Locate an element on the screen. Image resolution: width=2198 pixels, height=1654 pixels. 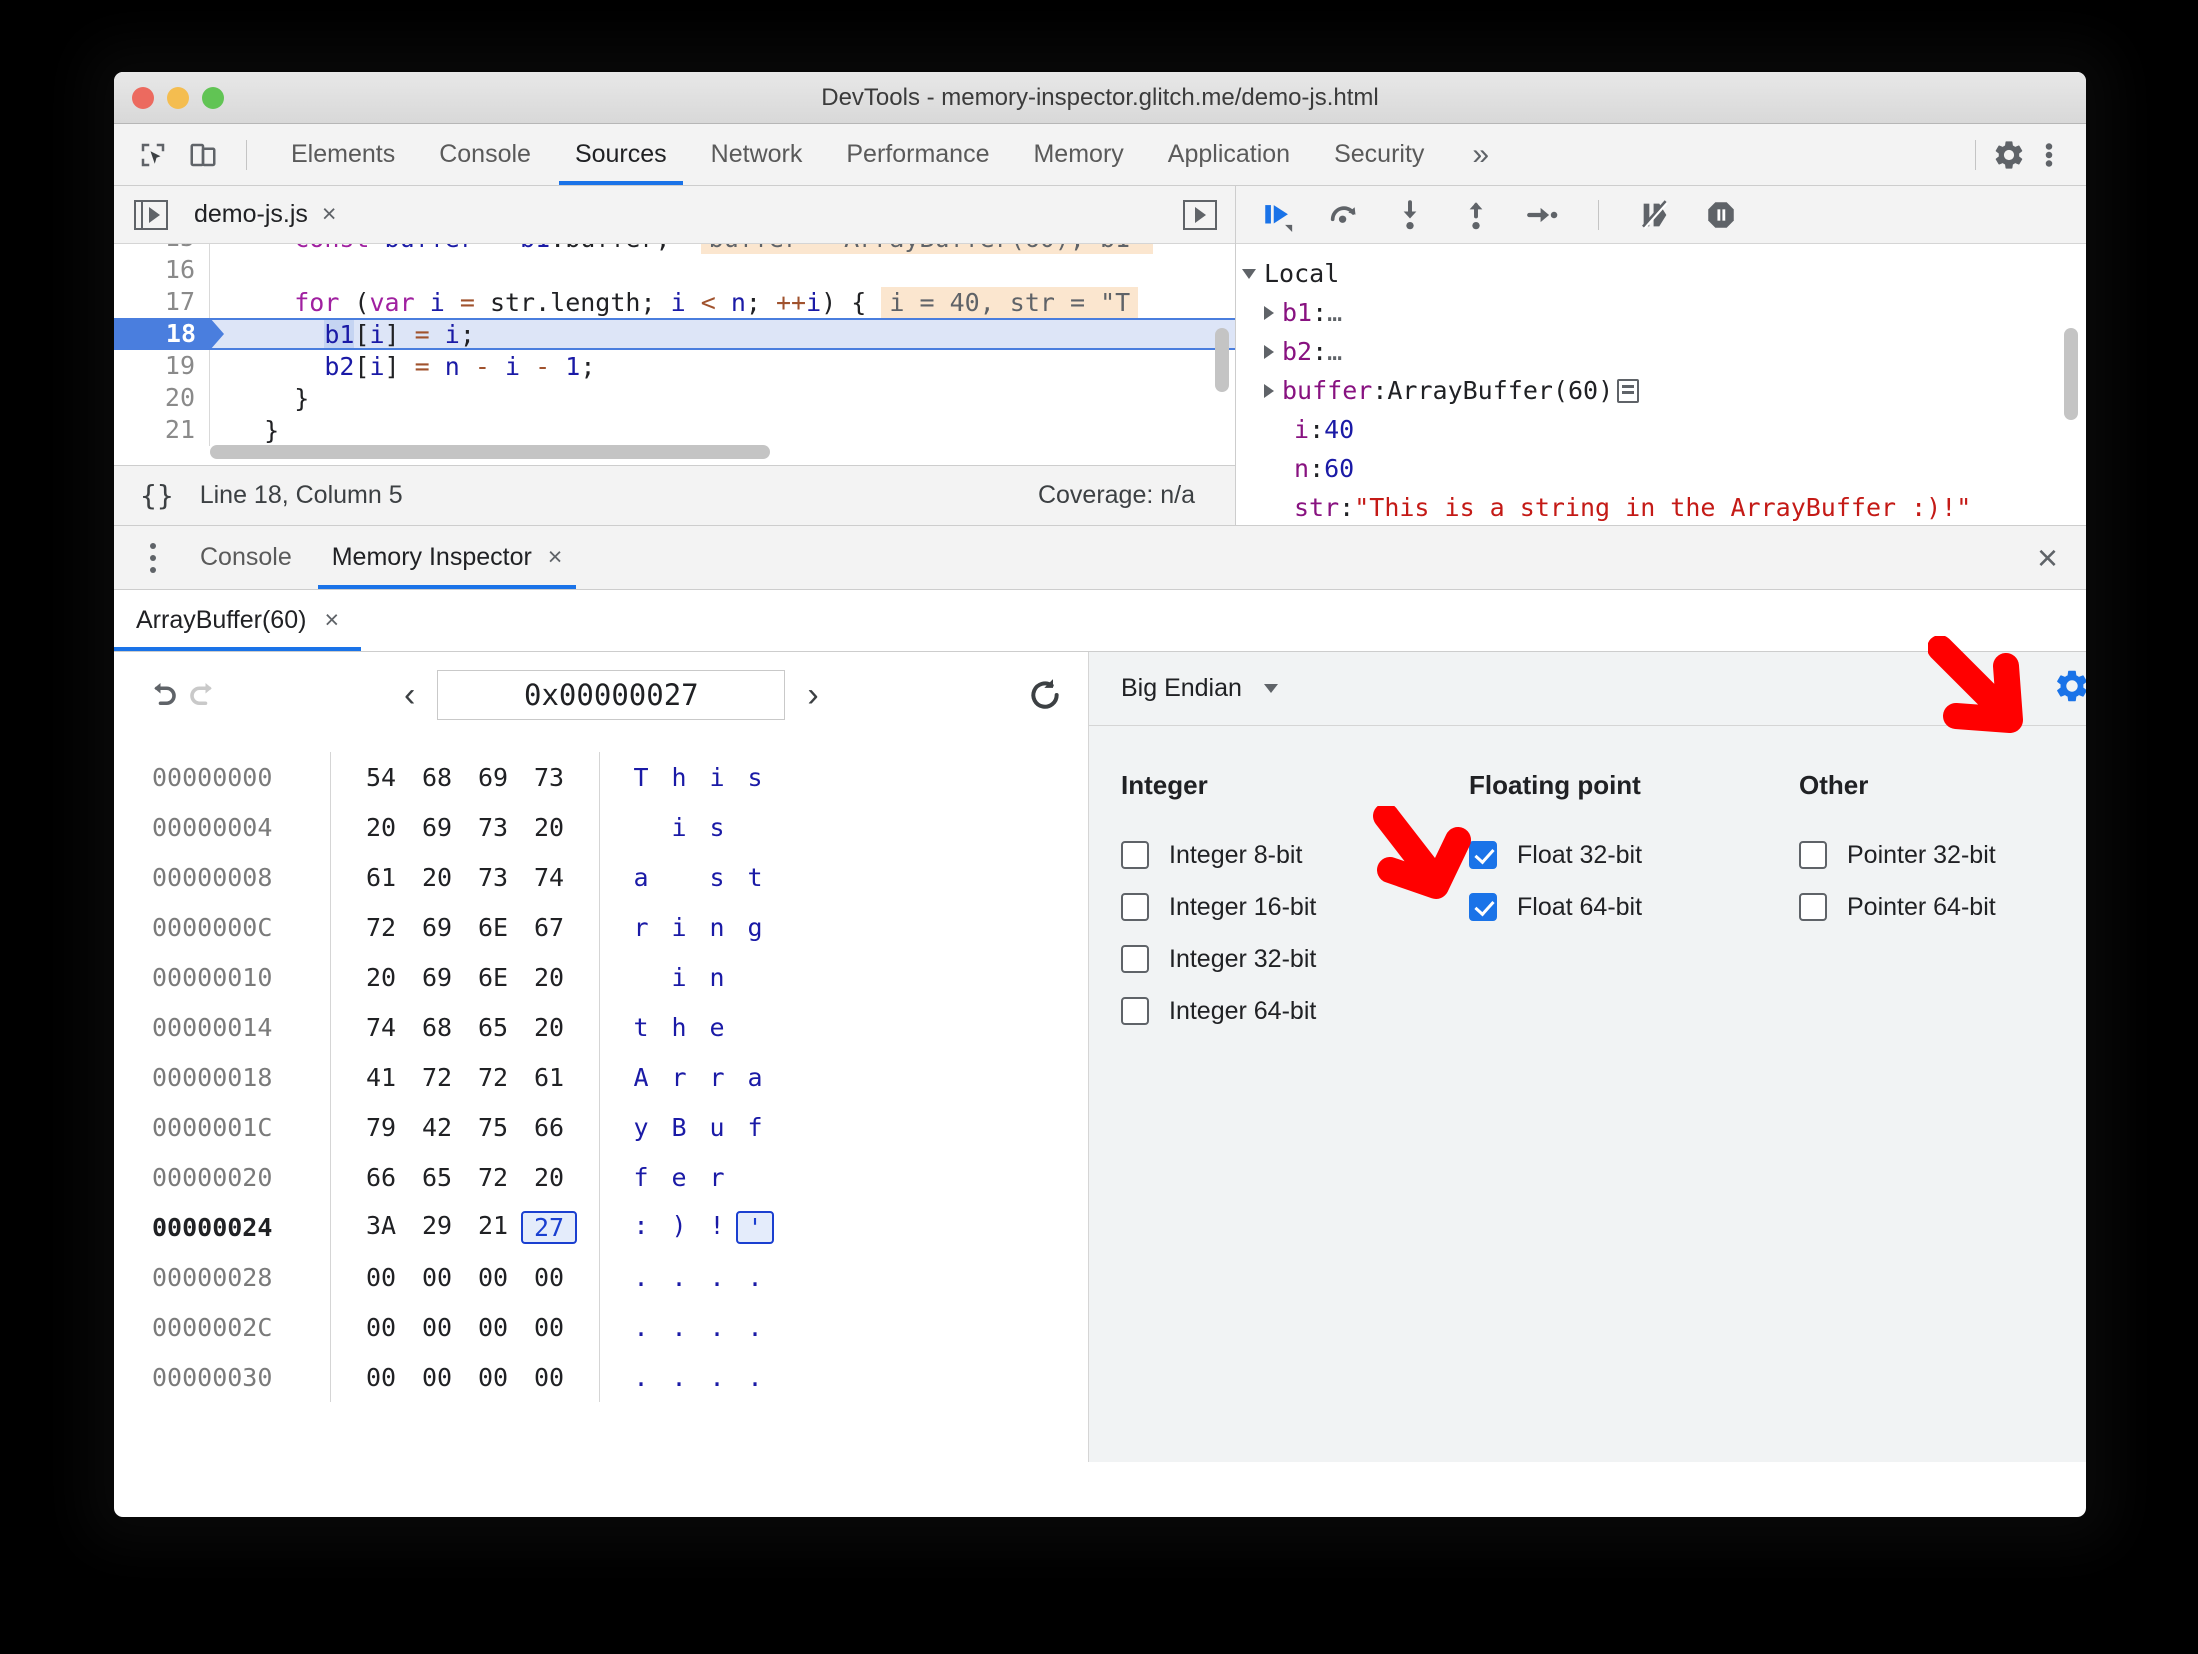
hex-byte: 79 is located at coordinates (381, 1127).